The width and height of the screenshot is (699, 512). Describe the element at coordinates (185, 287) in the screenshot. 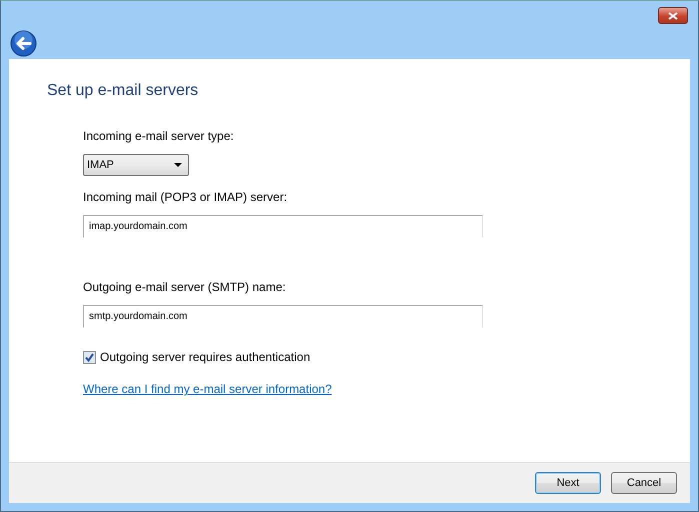

I see `field-label: Outgoing e-mail server (SMTP) name:` at that location.